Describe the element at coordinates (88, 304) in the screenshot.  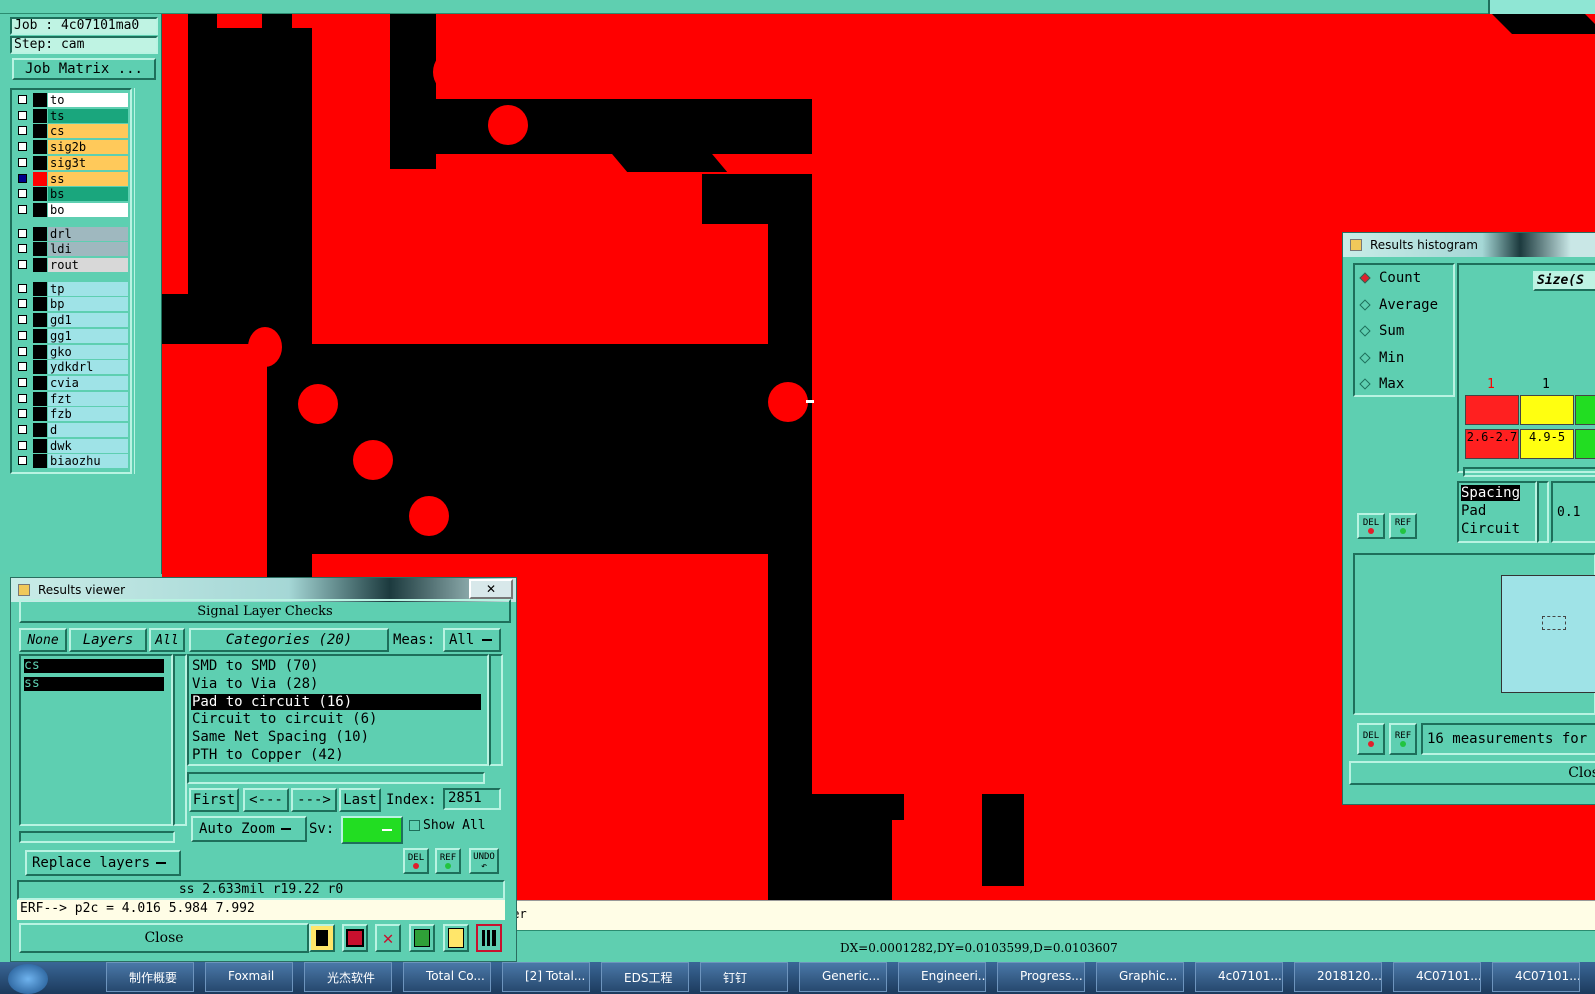
I see `layer-name: bp` at that location.